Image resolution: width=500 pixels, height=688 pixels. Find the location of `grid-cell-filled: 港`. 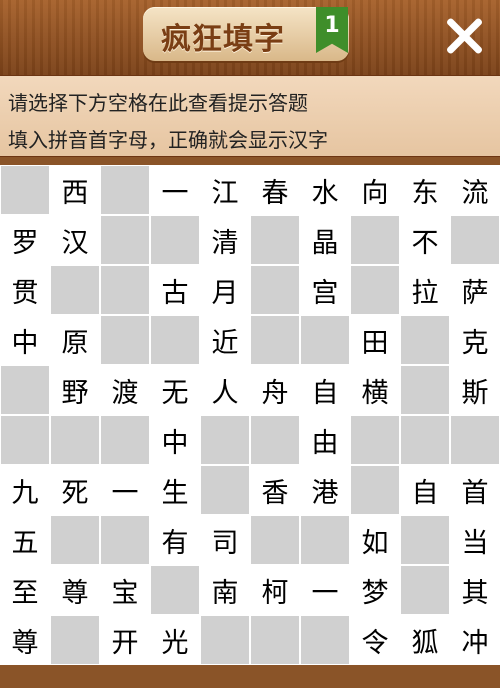

grid-cell-filled: 港 is located at coordinates (325, 490).